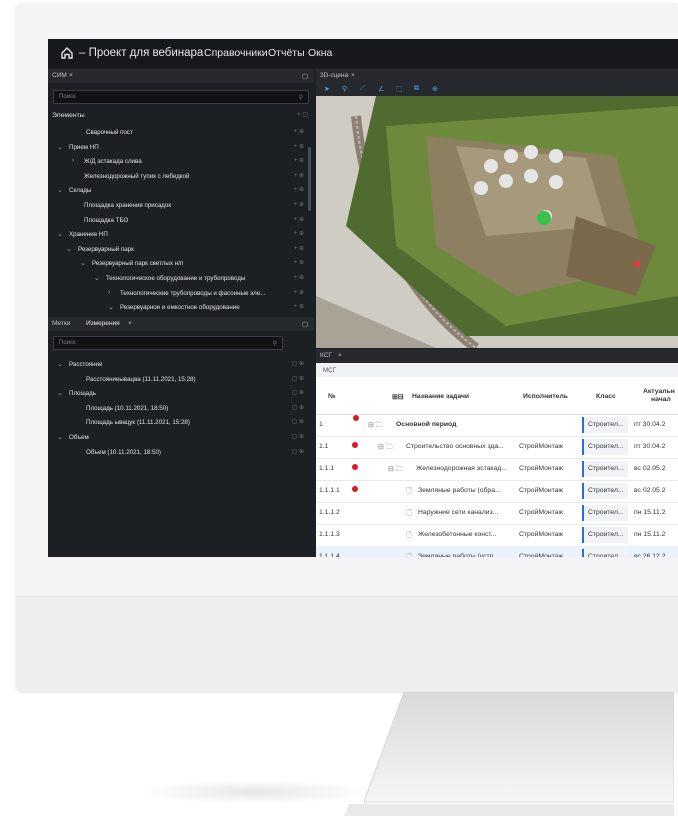 The height and width of the screenshot is (819, 678). Describe the element at coordinates (286, 53) in the screenshot. I see `menu-reports: Отчёты` at that location.